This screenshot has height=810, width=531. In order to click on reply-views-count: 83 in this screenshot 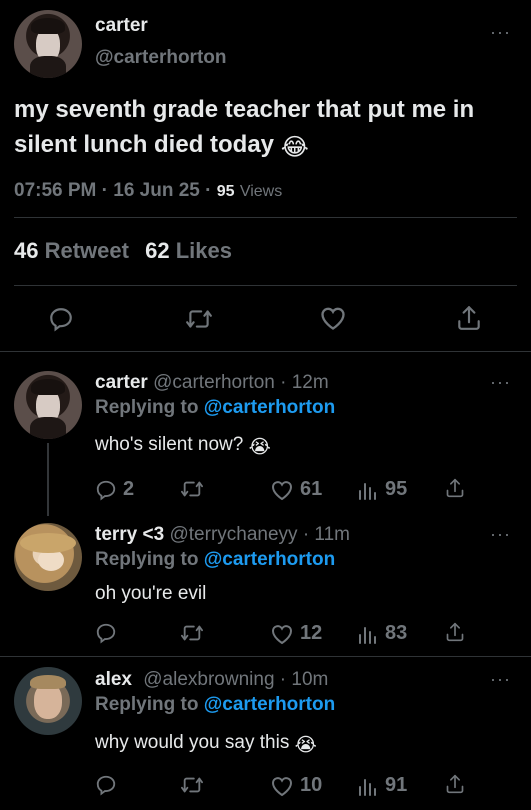, I will do `click(396, 633)`.